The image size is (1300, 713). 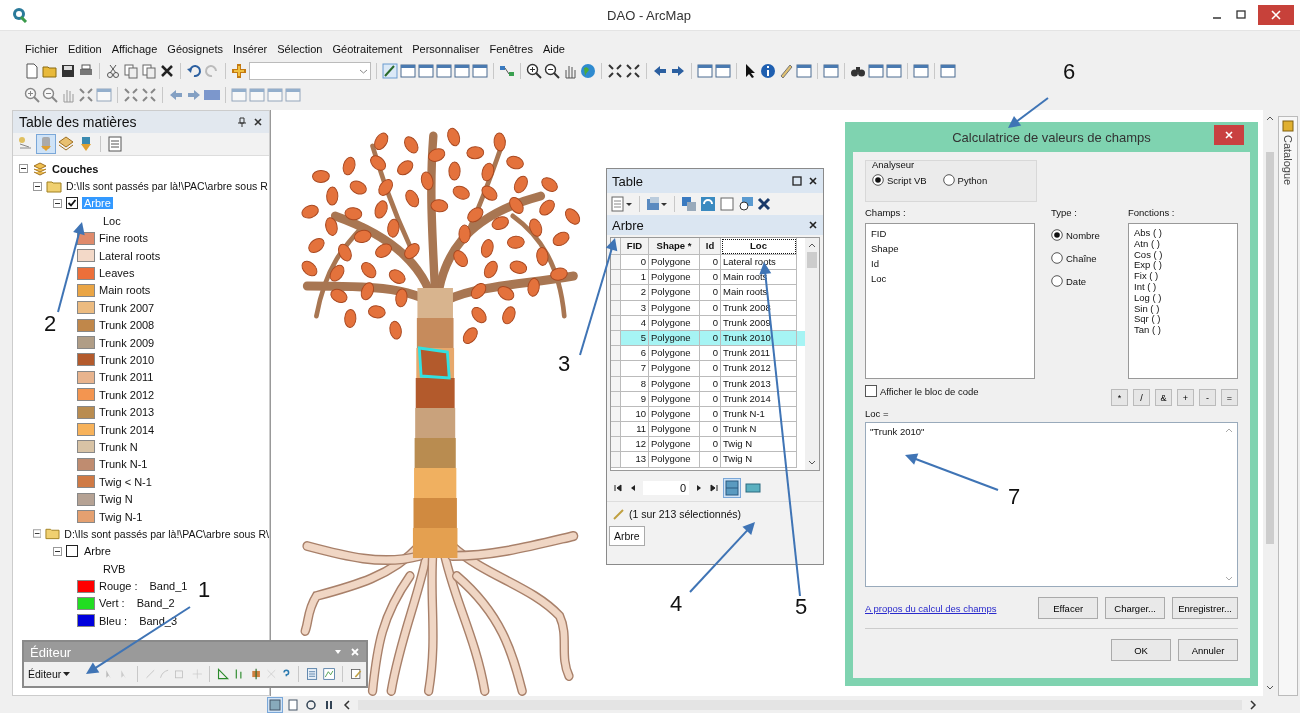 What do you see at coordinates (615, 71) in the screenshot?
I see `extent-icon` at bounding box center [615, 71].